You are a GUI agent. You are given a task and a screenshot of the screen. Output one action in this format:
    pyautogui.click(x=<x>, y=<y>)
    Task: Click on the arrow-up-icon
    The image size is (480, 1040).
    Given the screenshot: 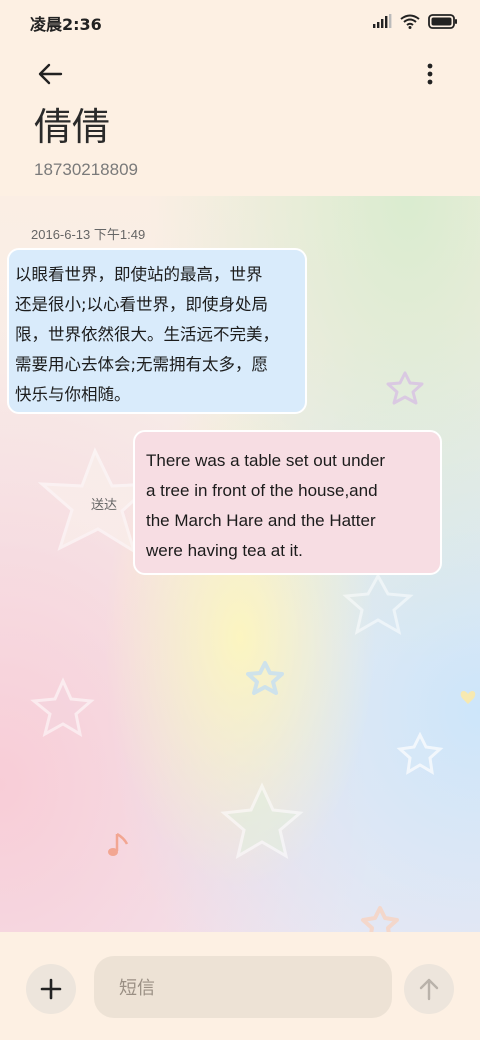 What is the action you would take?
    pyautogui.click(x=429, y=989)
    